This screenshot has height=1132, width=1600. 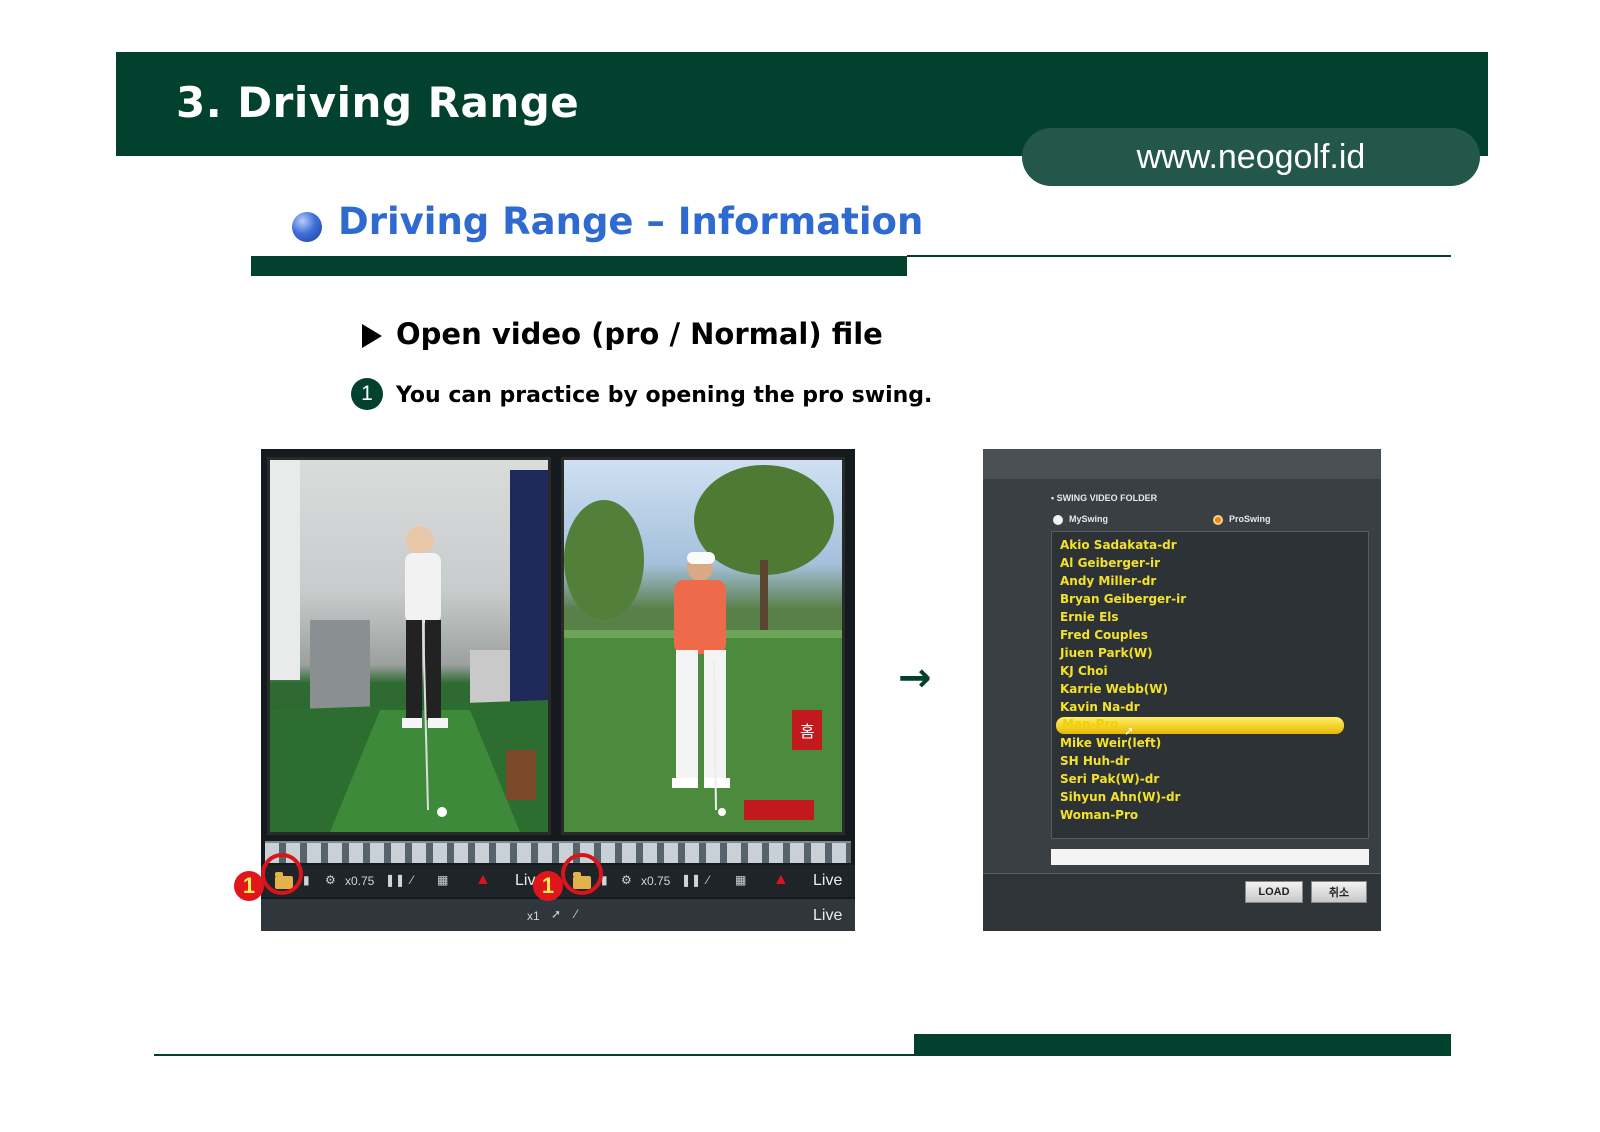 I want to click on save-icon: ▮, so click(x=306, y=880).